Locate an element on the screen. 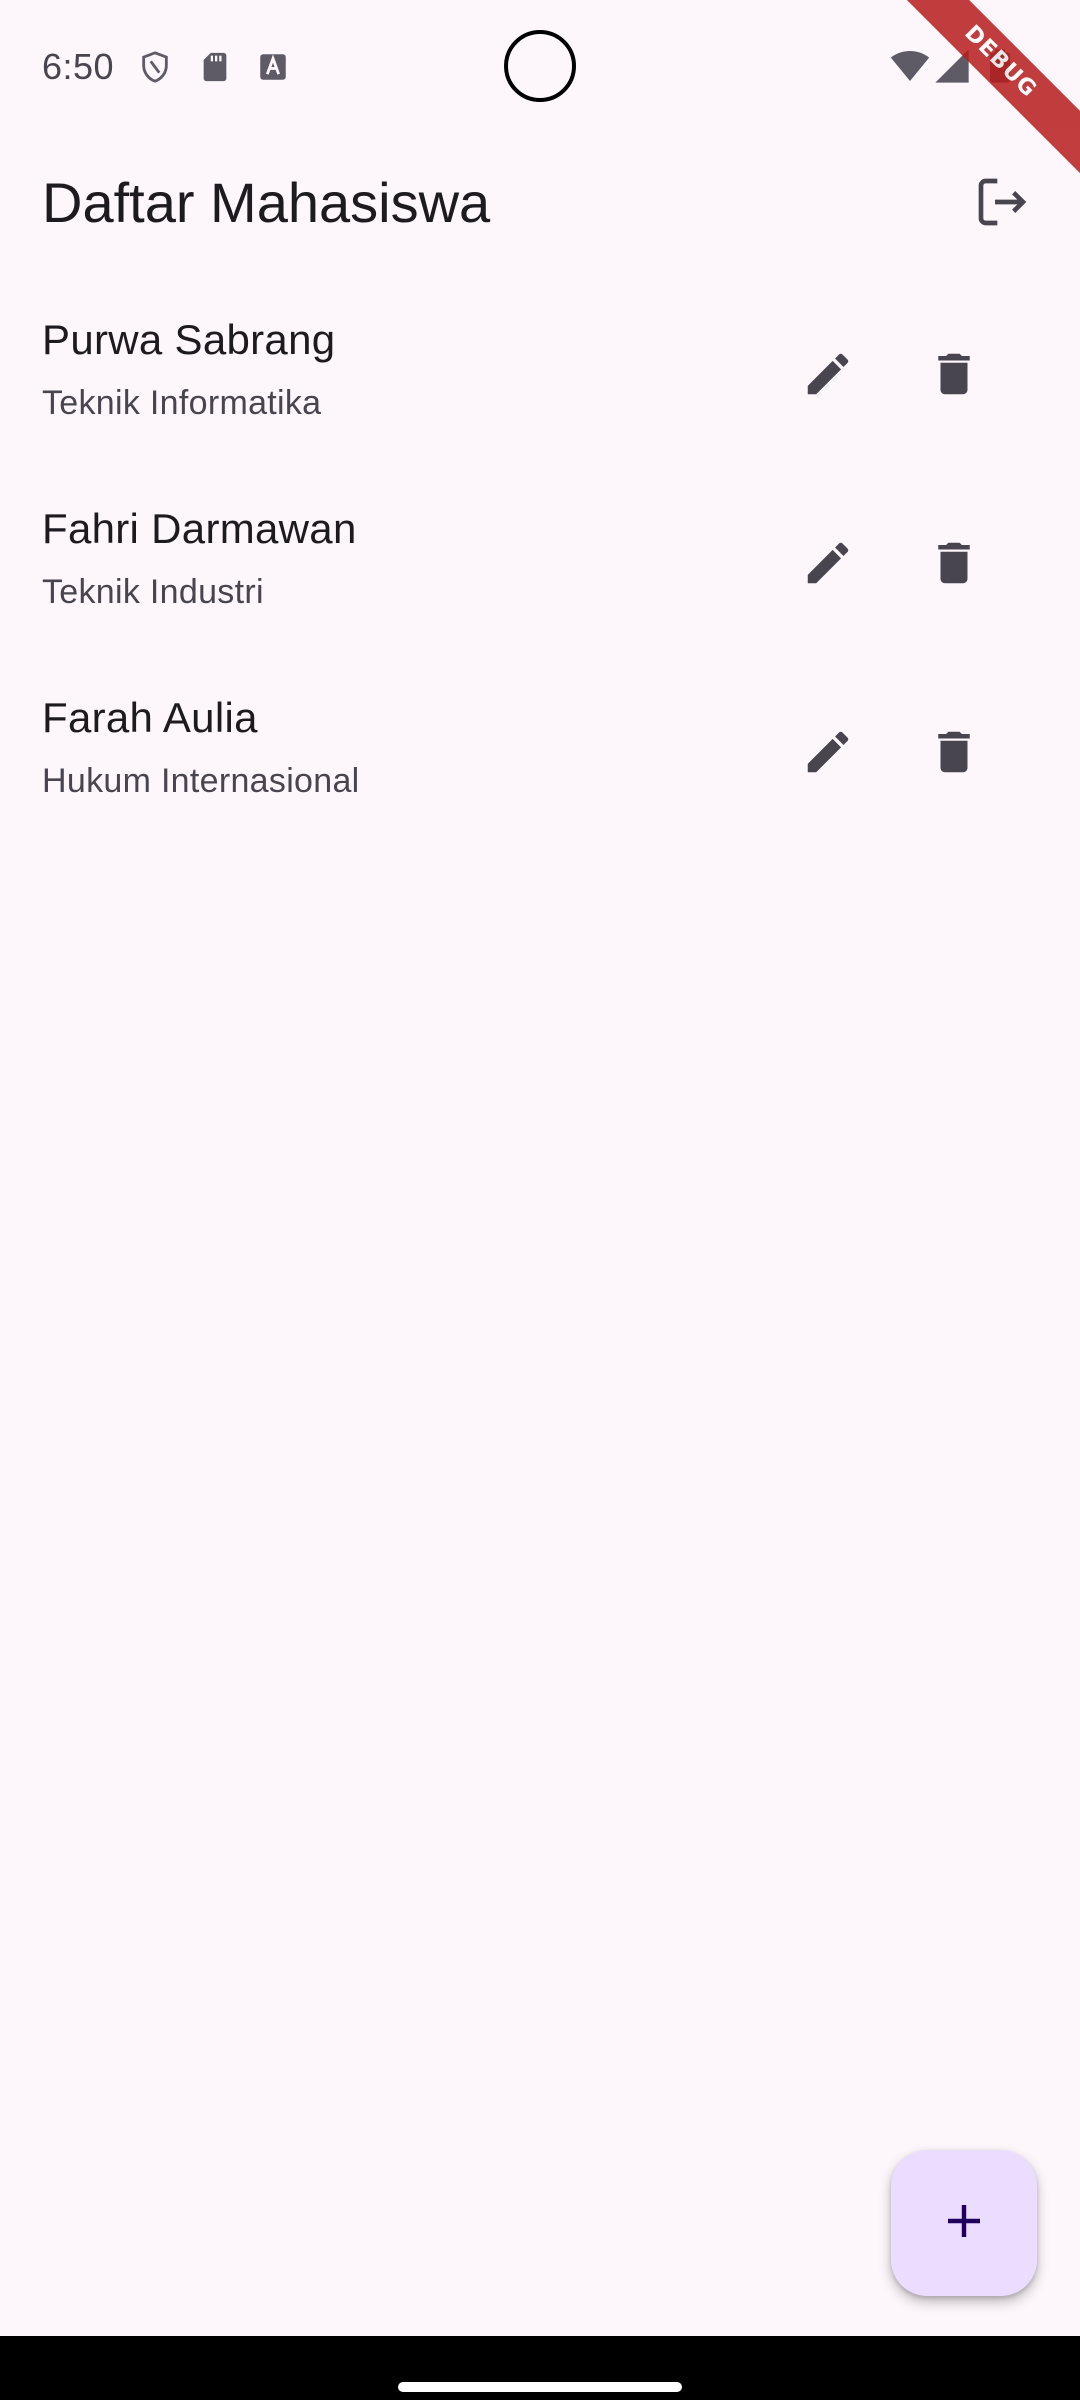 This screenshot has height=2400, width=1080. student-major: Teknik Industri is located at coordinates (153, 592).